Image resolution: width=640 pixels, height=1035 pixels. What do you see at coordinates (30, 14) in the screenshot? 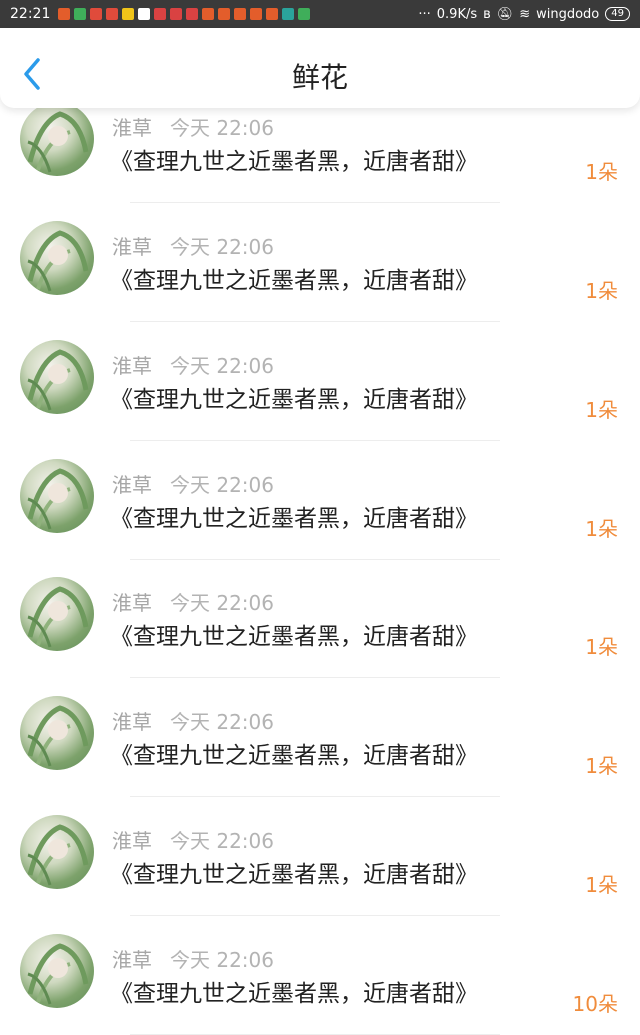
I see `status-time: 22:21` at bounding box center [30, 14].